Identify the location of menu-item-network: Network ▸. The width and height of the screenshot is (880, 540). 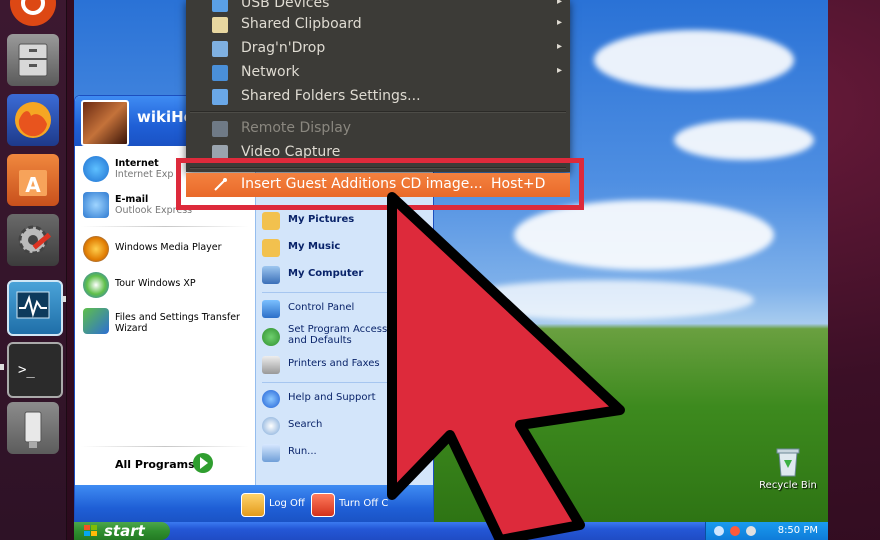
(378, 73).